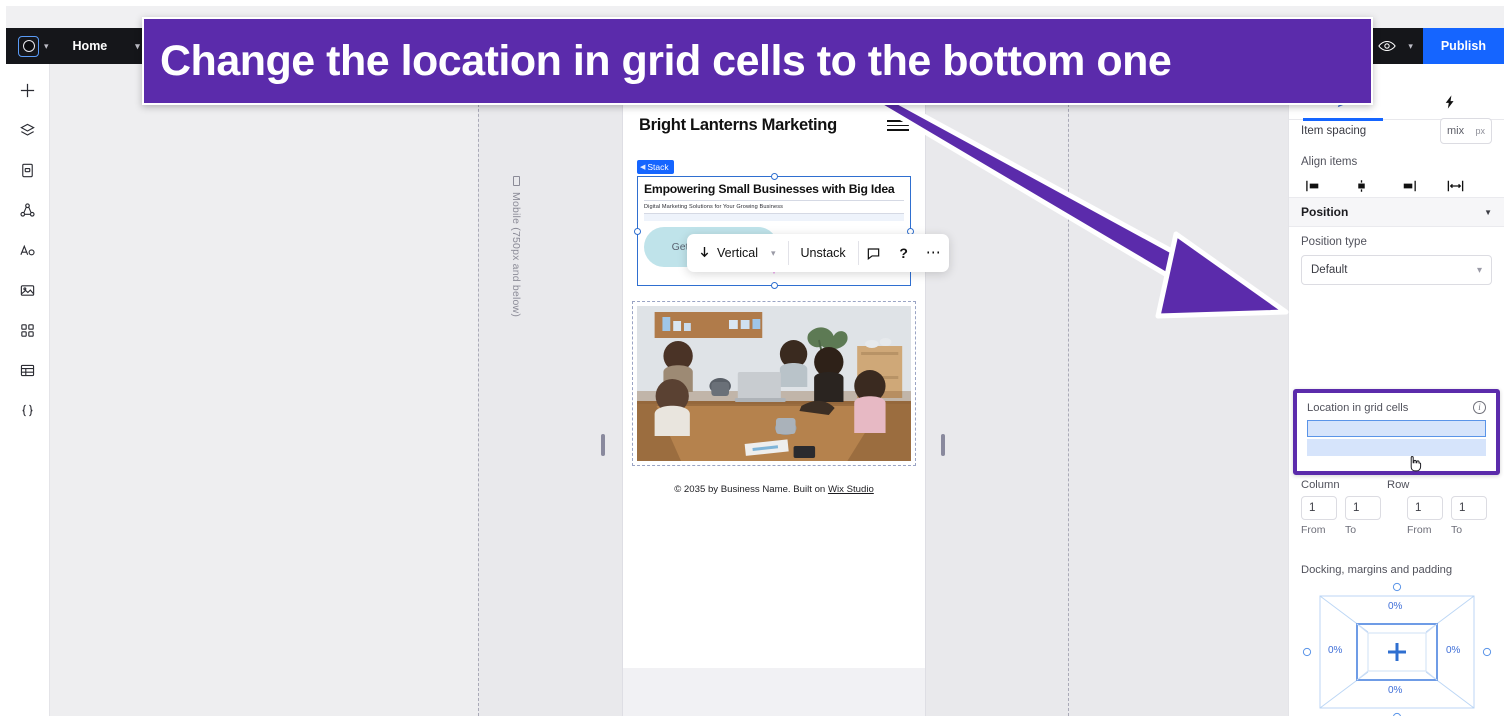  What do you see at coordinates (643, 168) in the screenshot?
I see `chevron-left-icon: ◀` at bounding box center [643, 168].